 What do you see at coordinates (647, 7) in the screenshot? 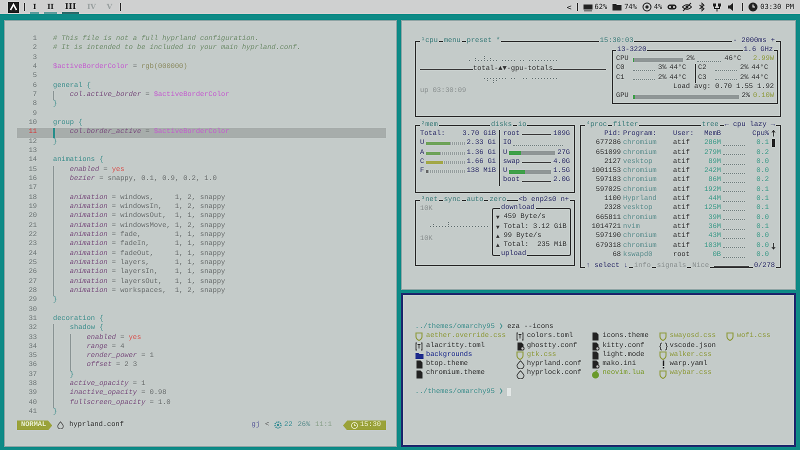
I see `cpu-icon` at bounding box center [647, 7].